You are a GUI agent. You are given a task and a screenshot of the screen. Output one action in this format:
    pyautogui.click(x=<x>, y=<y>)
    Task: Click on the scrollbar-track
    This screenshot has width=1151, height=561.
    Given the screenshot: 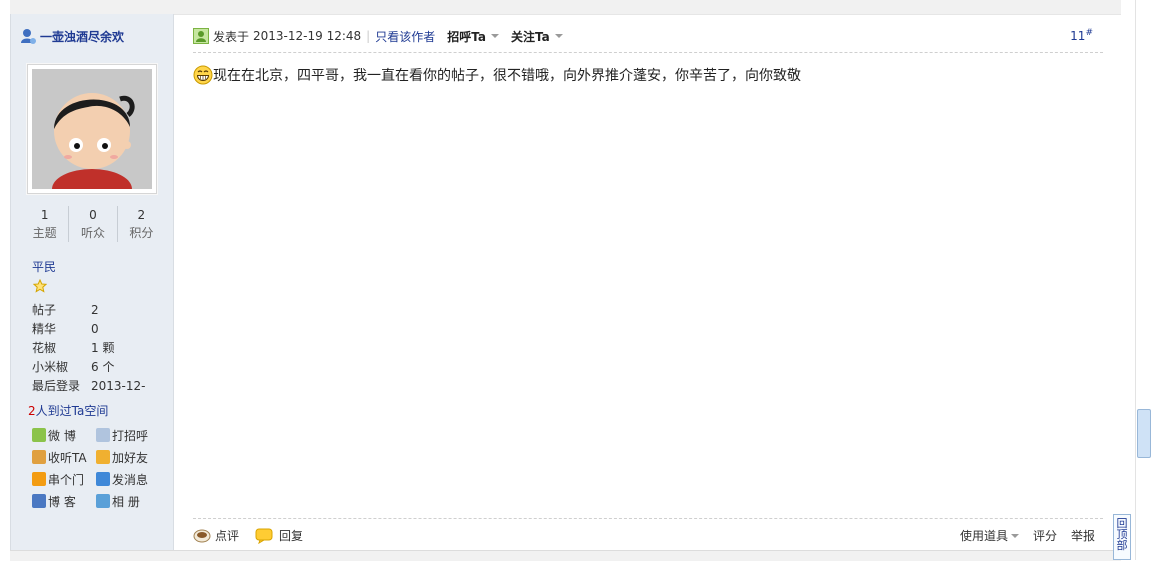 What is the action you would take?
    pyautogui.click(x=1135, y=280)
    